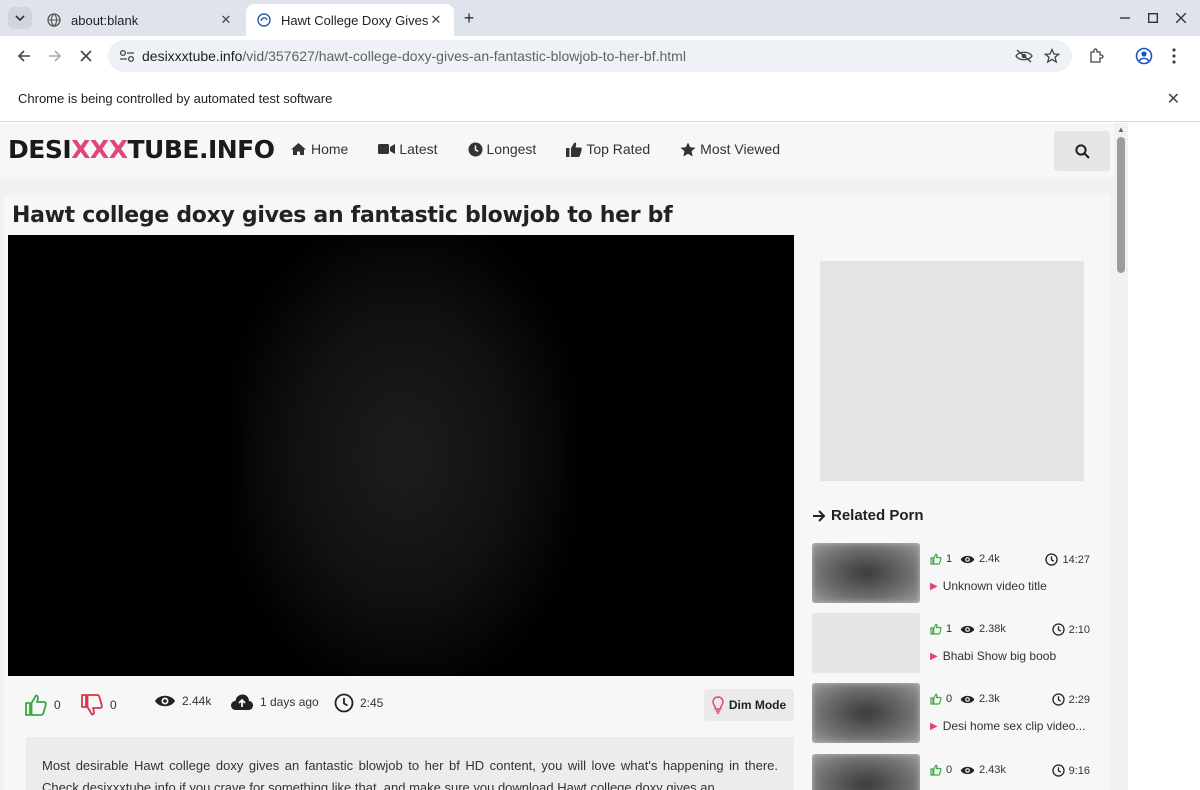 Image resolution: width=1200 pixels, height=790 pixels. What do you see at coordinates (242, 702) in the screenshot?
I see `cloud-upload-icon` at bounding box center [242, 702].